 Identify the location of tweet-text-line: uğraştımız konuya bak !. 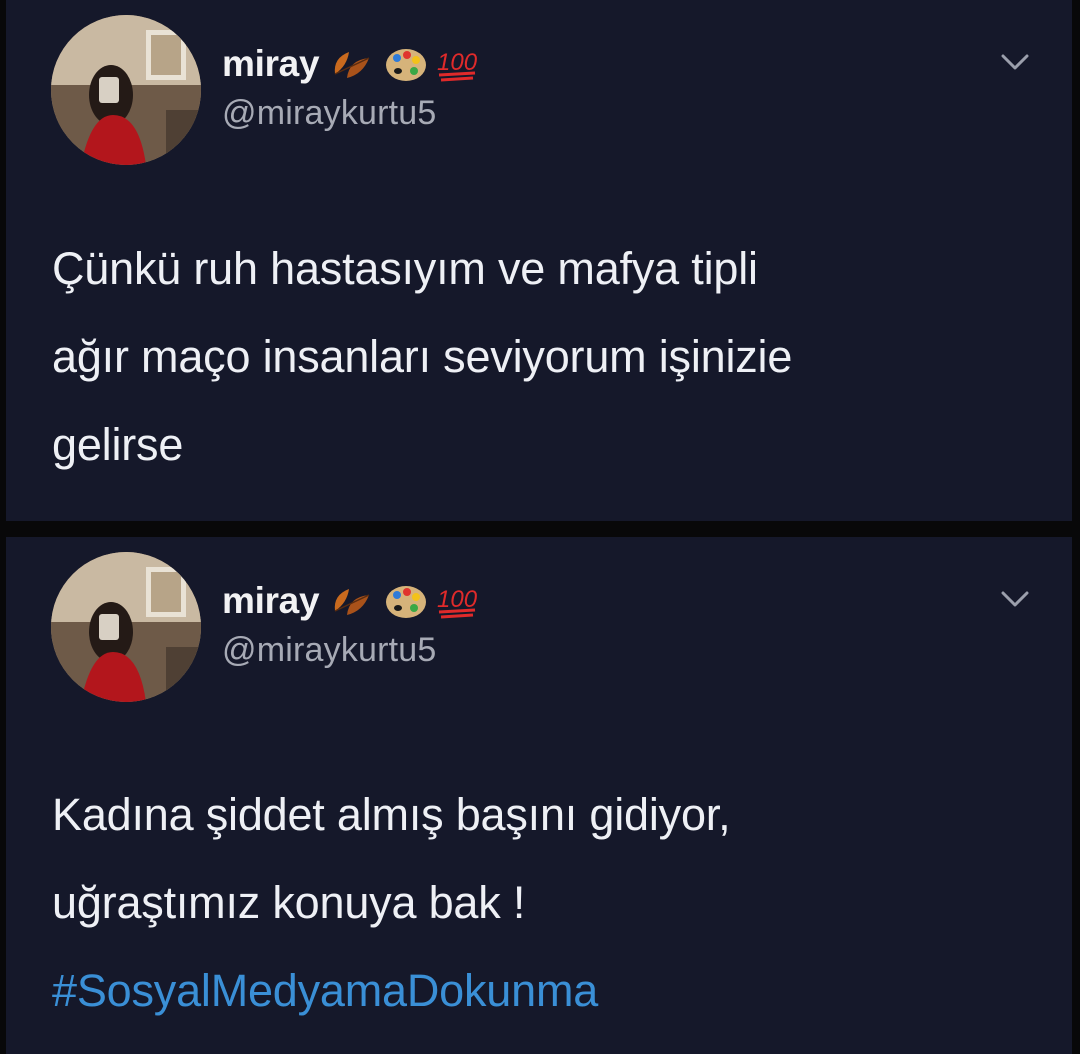
(289, 902).